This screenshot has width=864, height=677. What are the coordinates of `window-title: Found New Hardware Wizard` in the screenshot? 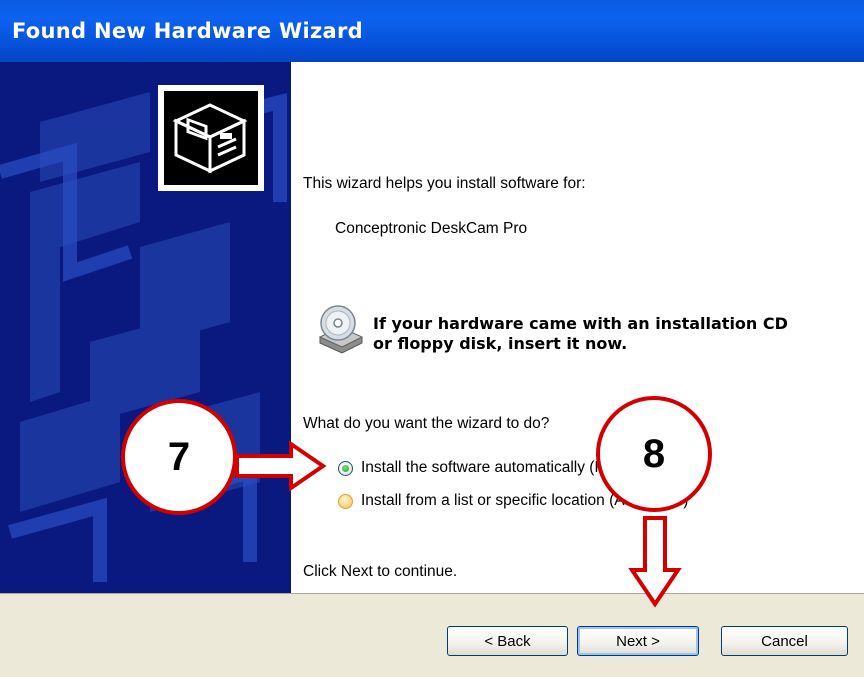 It's located at (187, 31).